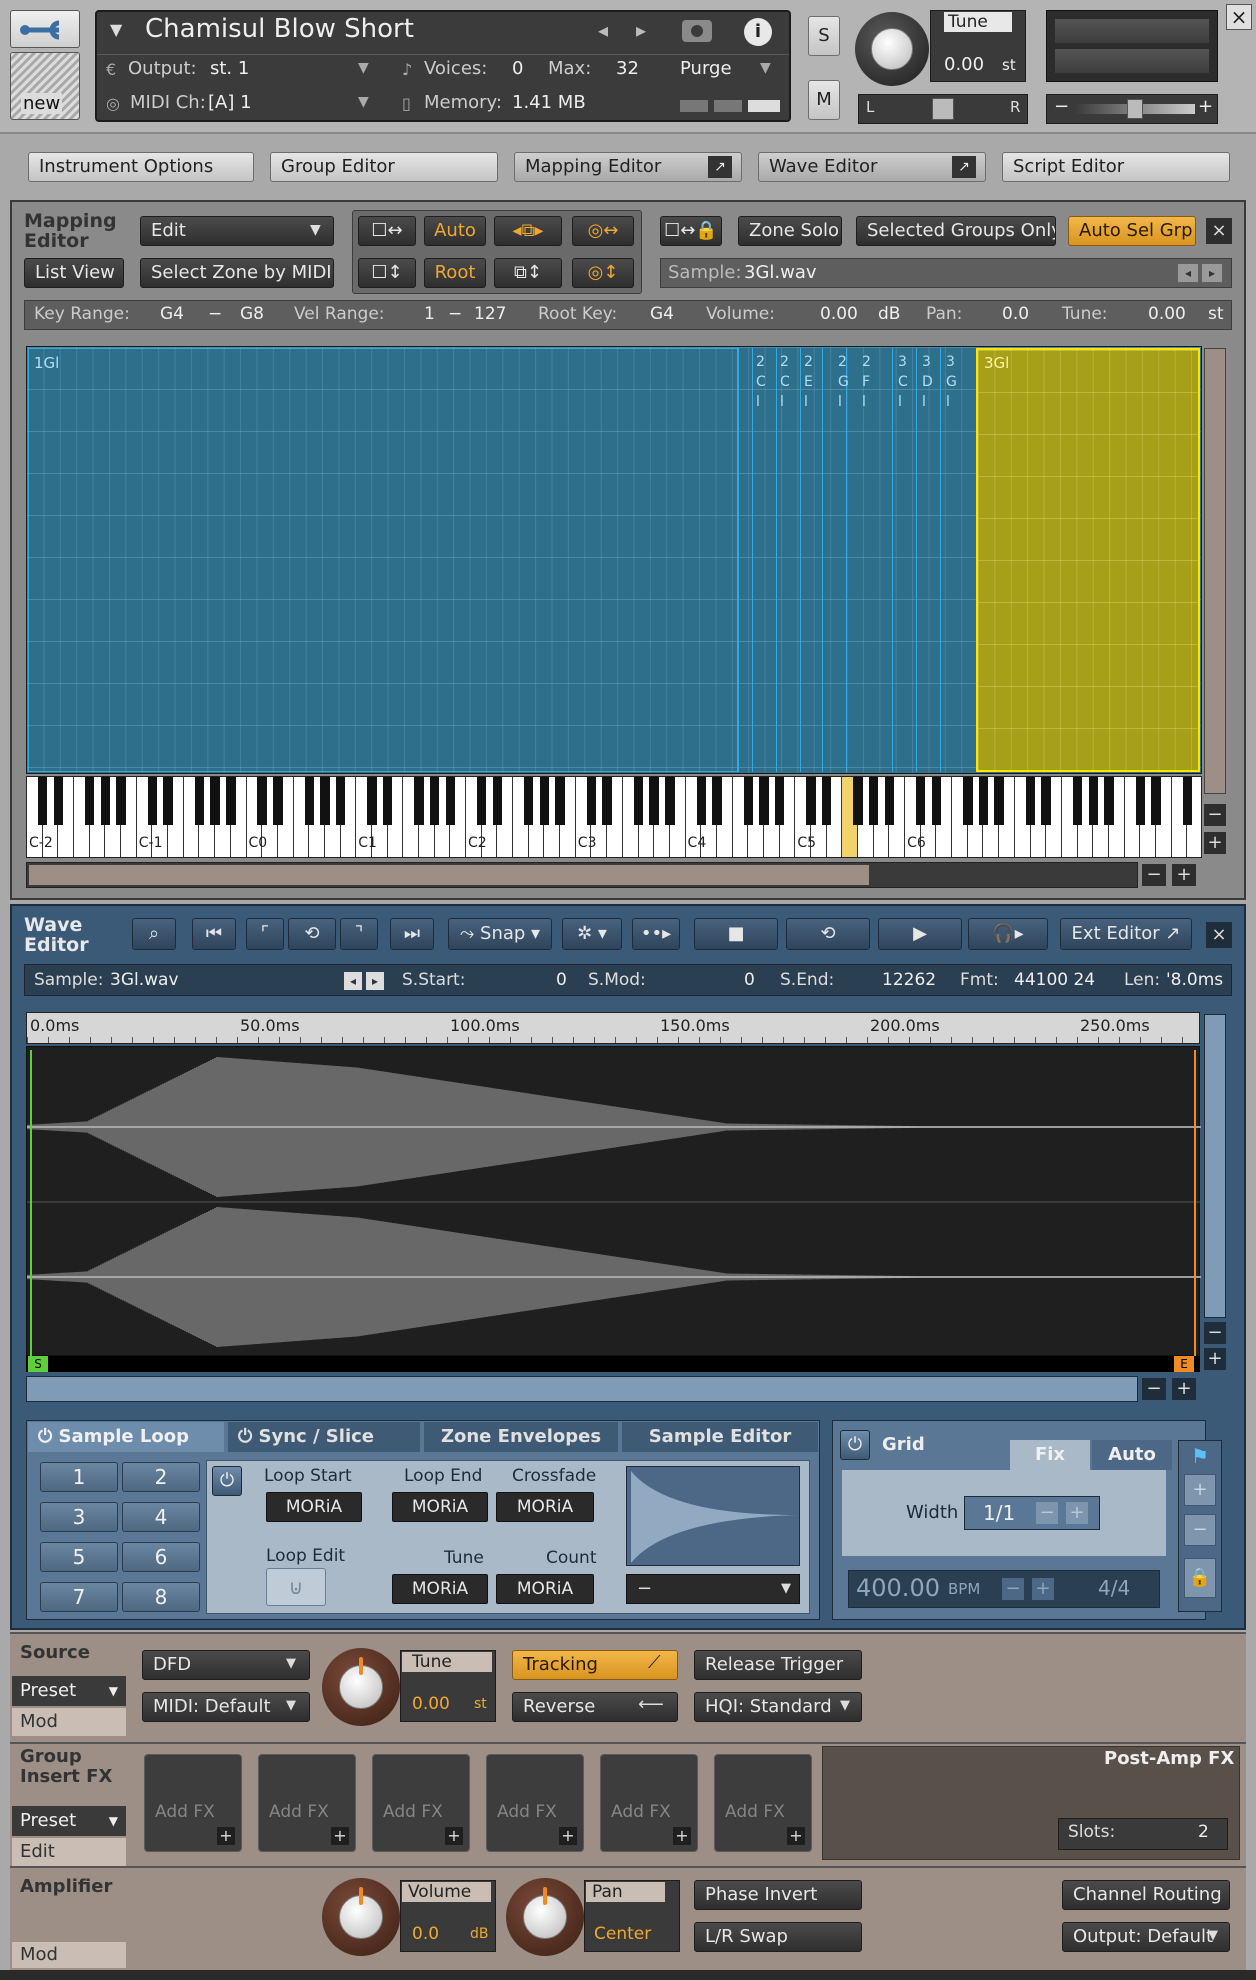 This screenshot has height=1980, width=1256. Describe the element at coordinates (265, 934) in the screenshot. I see `wave-loop-start-button: ⌜` at that location.